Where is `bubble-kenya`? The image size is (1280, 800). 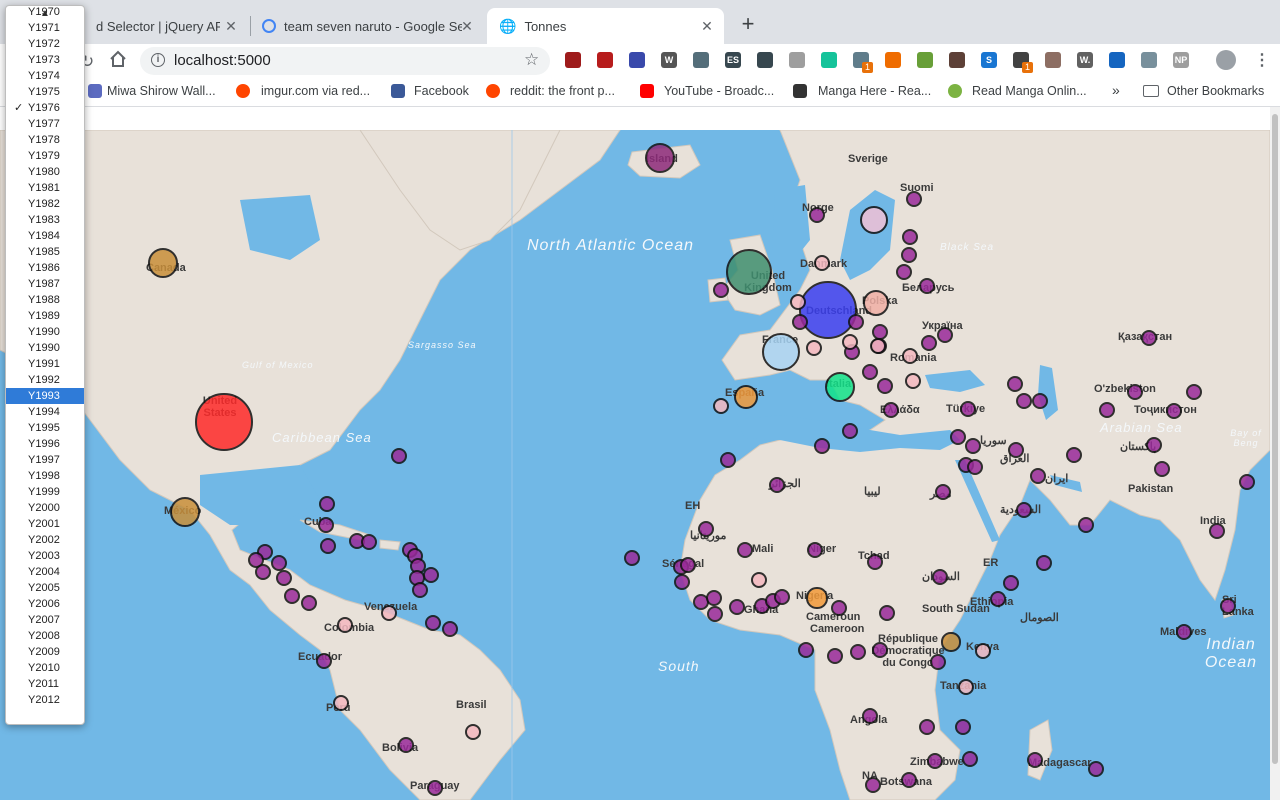 bubble-kenya is located at coordinates (951, 642).